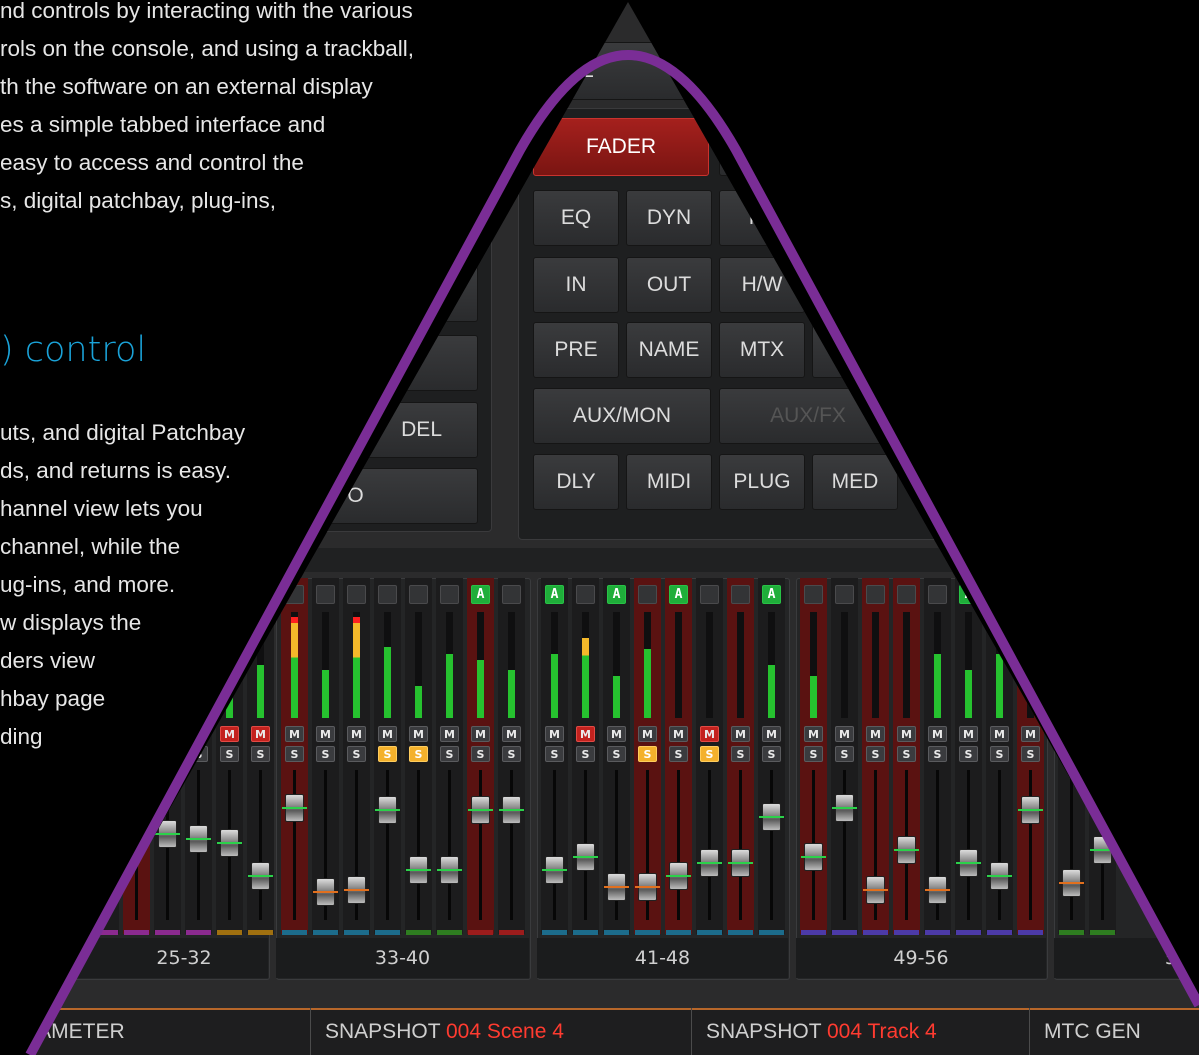 The image size is (1199, 1055). I want to click on tab-next, so click(807, 147).